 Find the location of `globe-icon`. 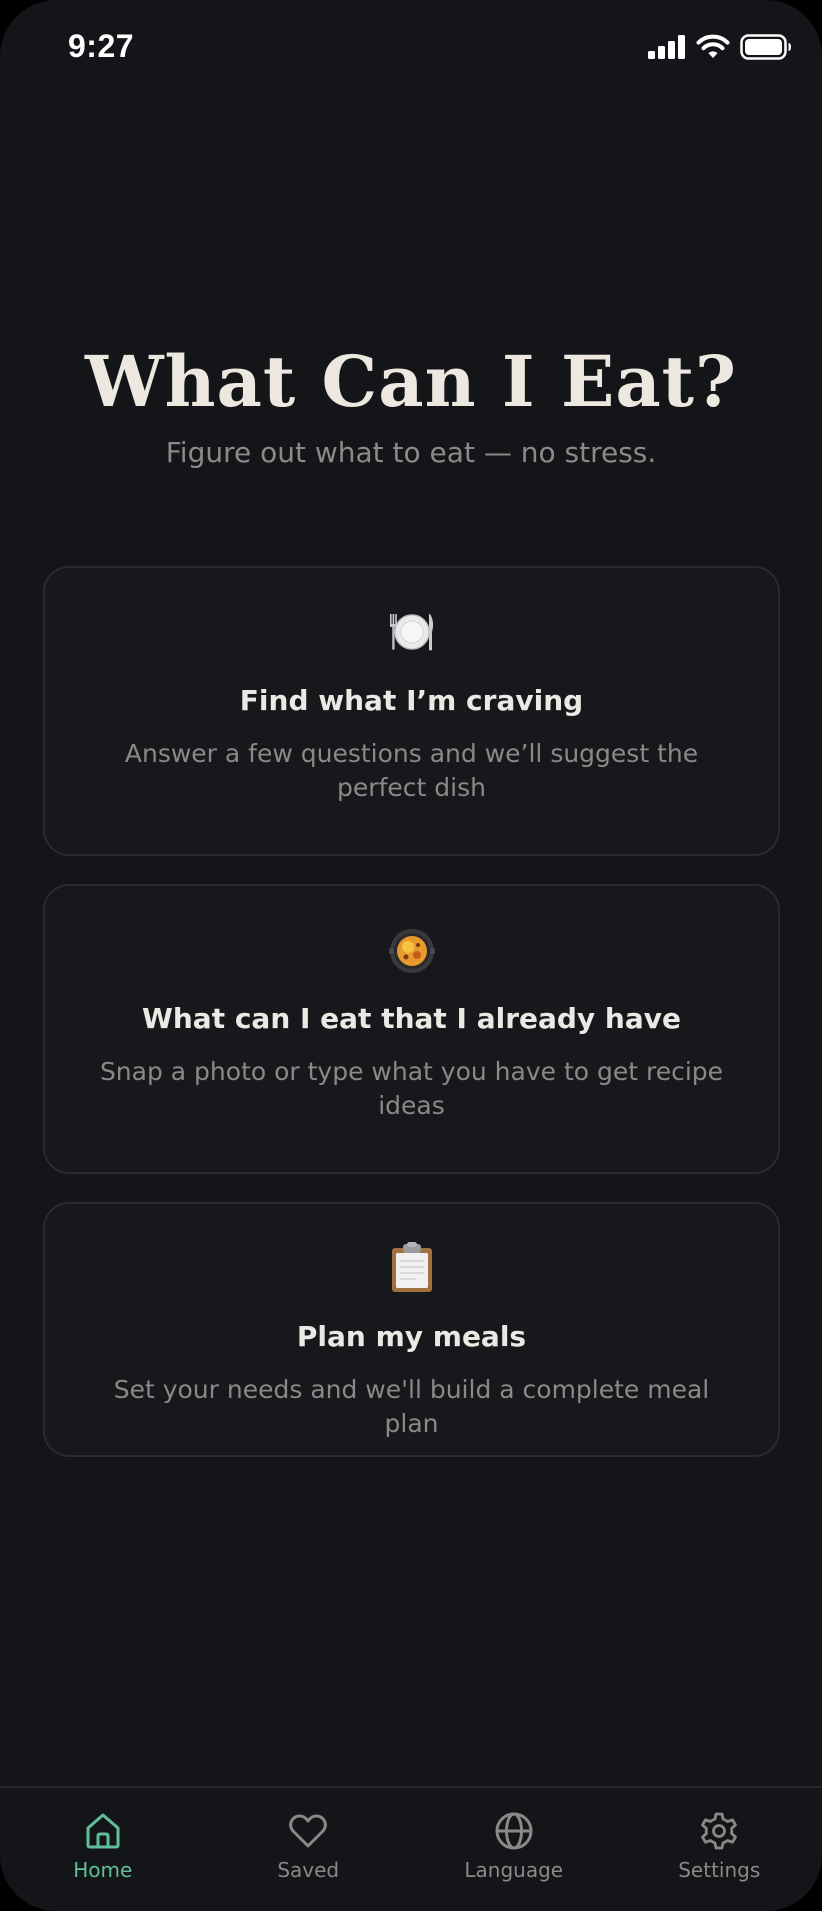

globe-icon is located at coordinates (514, 1831).